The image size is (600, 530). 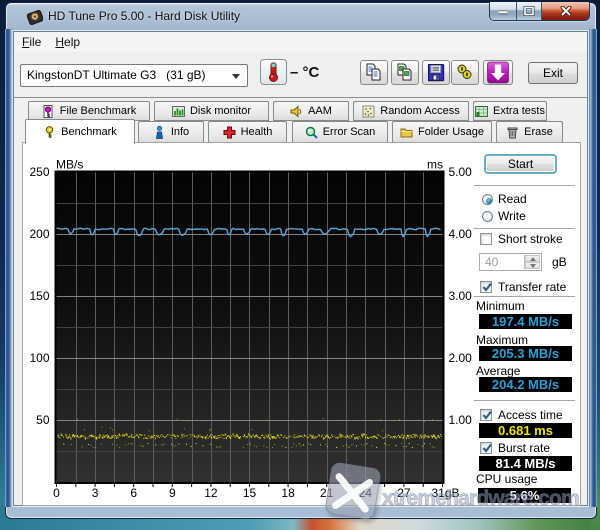 What do you see at coordinates (43, 420) in the screenshot?
I see `svg-text: 50` at bounding box center [43, 420].